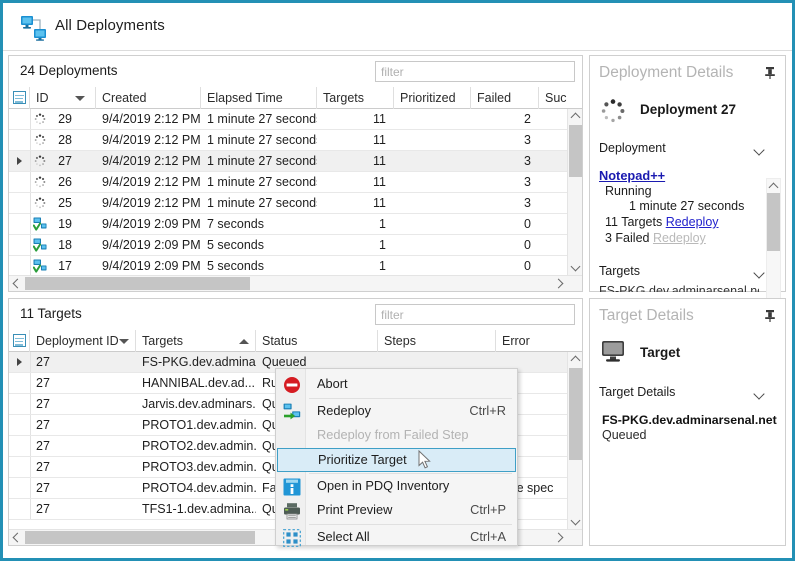 The height and width of the screenshot is (561, 795). Describe the element at coordinates (317, 341) in the screenshot. I see `column-header-status: Status` at that location.